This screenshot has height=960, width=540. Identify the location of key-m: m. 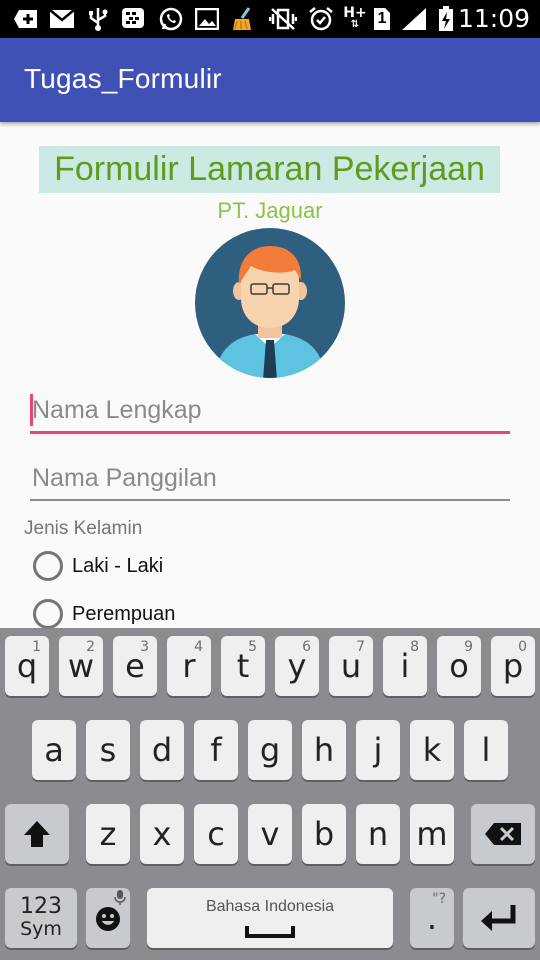
(432, 834).